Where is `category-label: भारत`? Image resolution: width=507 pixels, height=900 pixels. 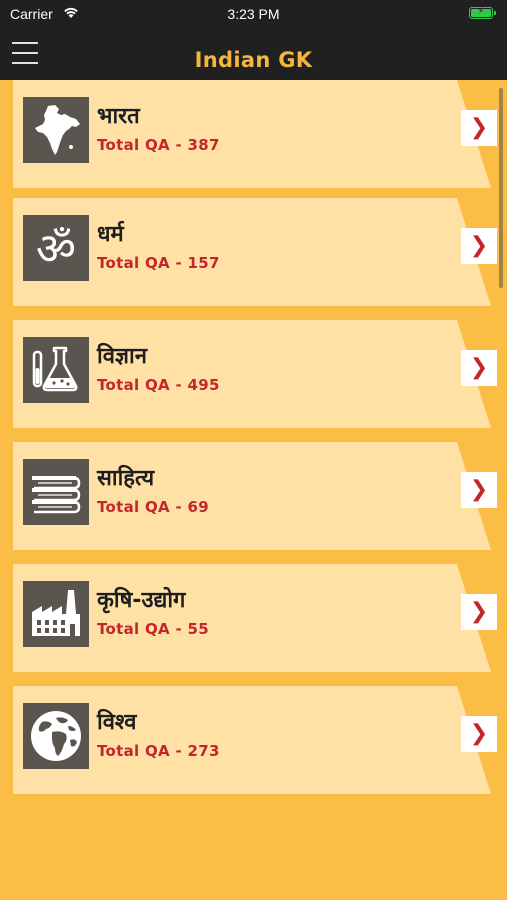 category-label: भारत is located at coordinates (118, 116).